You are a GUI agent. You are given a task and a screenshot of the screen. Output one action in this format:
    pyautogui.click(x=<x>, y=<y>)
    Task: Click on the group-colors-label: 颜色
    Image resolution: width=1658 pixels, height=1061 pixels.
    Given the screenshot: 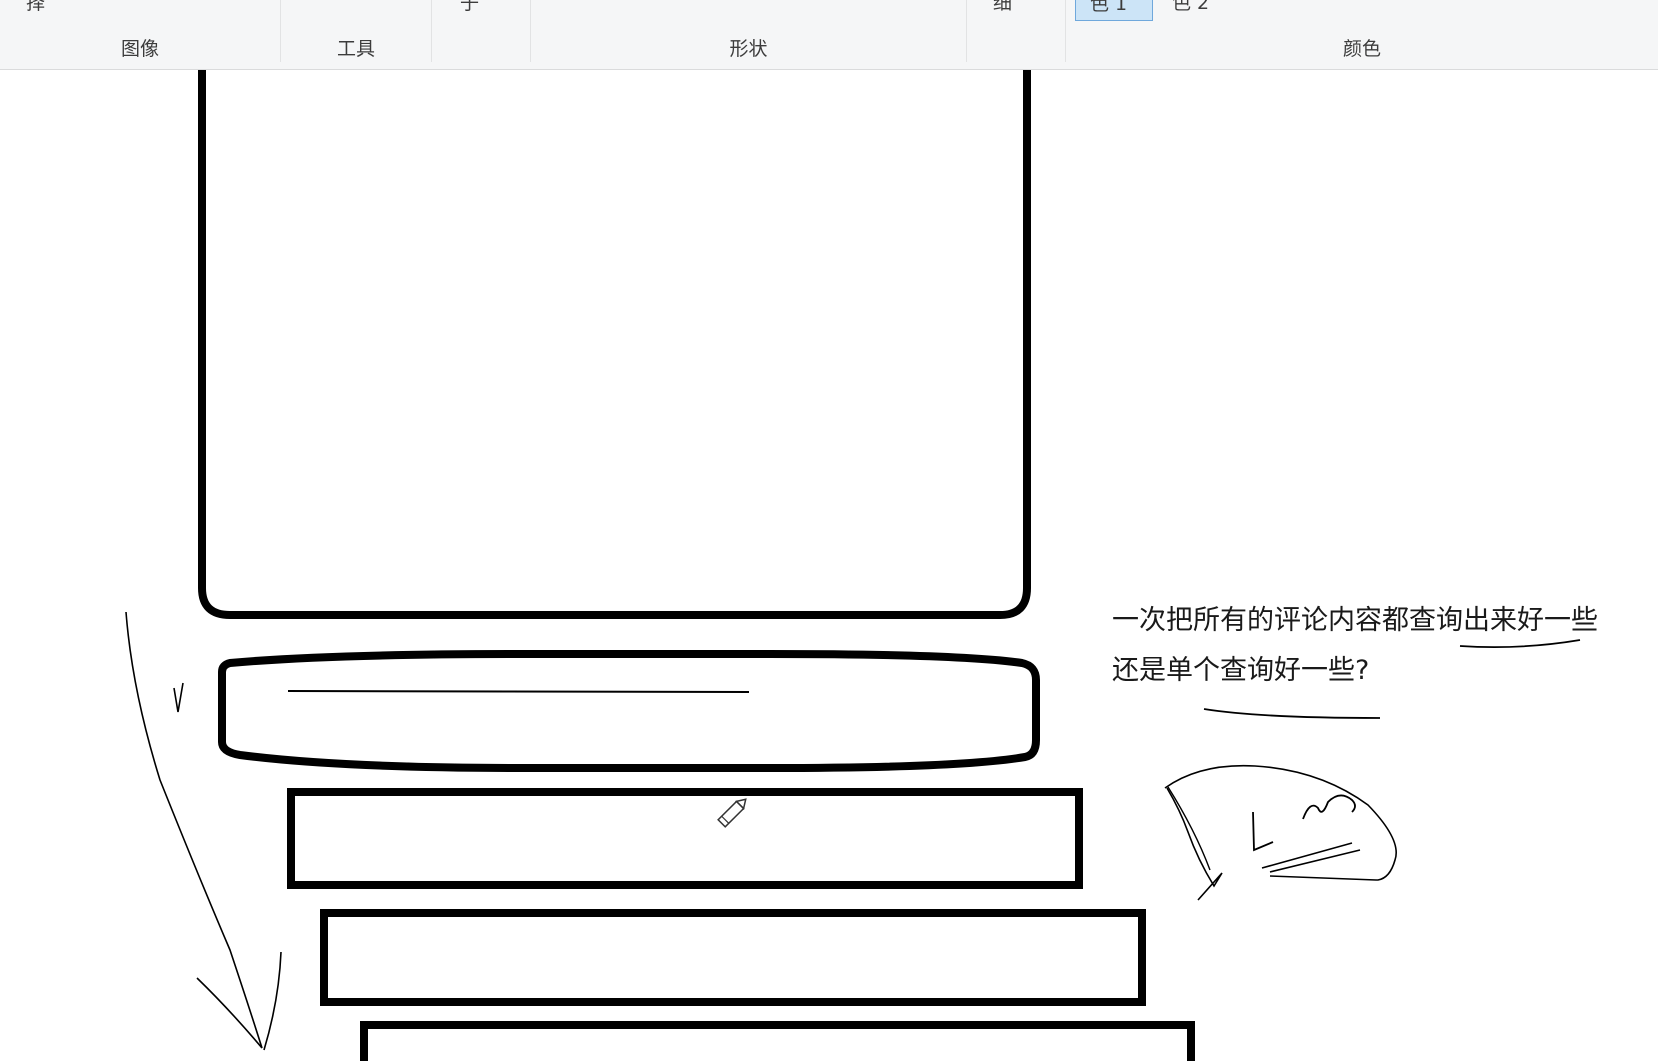 What is the action you would take?
    pyautogui.click(x=1361, y=49)
    